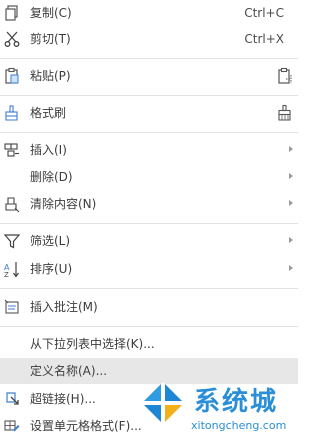 This screenshot has height=440, width=320. Describe the element at coordinates (12, 426) in the screenshot. I see `format-cells-icon` at that location.